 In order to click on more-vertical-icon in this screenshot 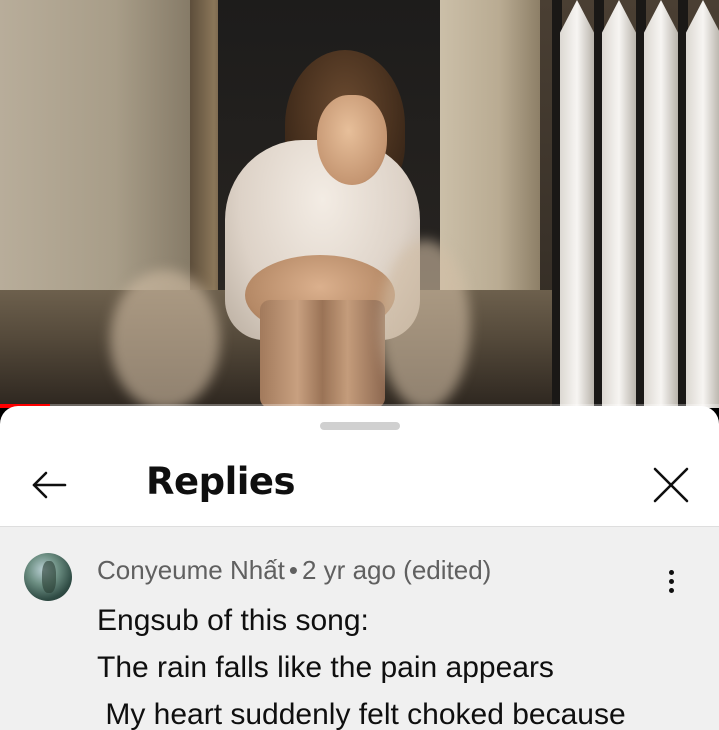, I will do `click(671, 572)`.